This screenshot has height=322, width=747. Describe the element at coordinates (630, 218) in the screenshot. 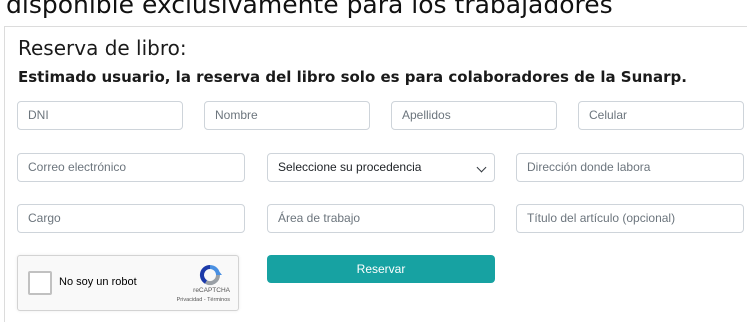

I see `titulo-input: Título del artículo (opcional)` at that location.